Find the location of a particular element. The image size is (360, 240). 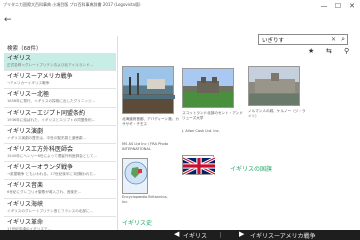

prev-entry-link: イギリス is located at coordinates (195, 235).